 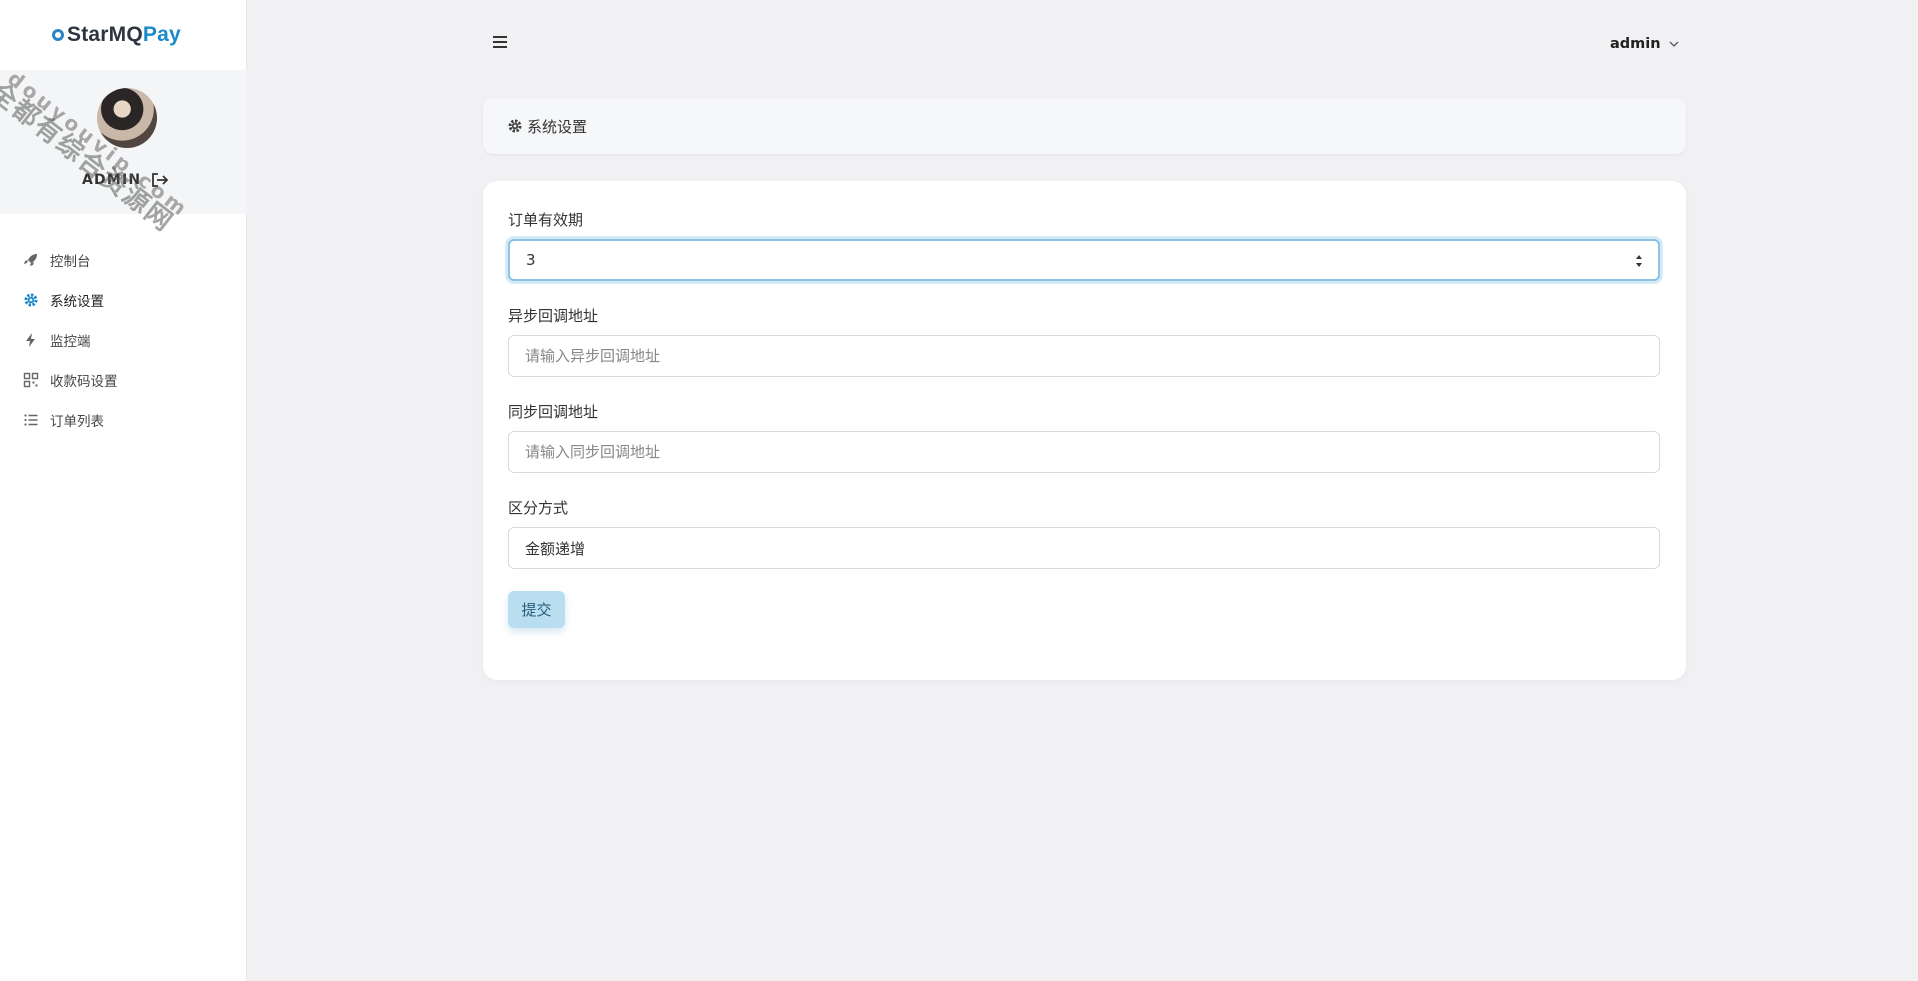 I want to click on bolt-icon, so click(x=31, y=340).